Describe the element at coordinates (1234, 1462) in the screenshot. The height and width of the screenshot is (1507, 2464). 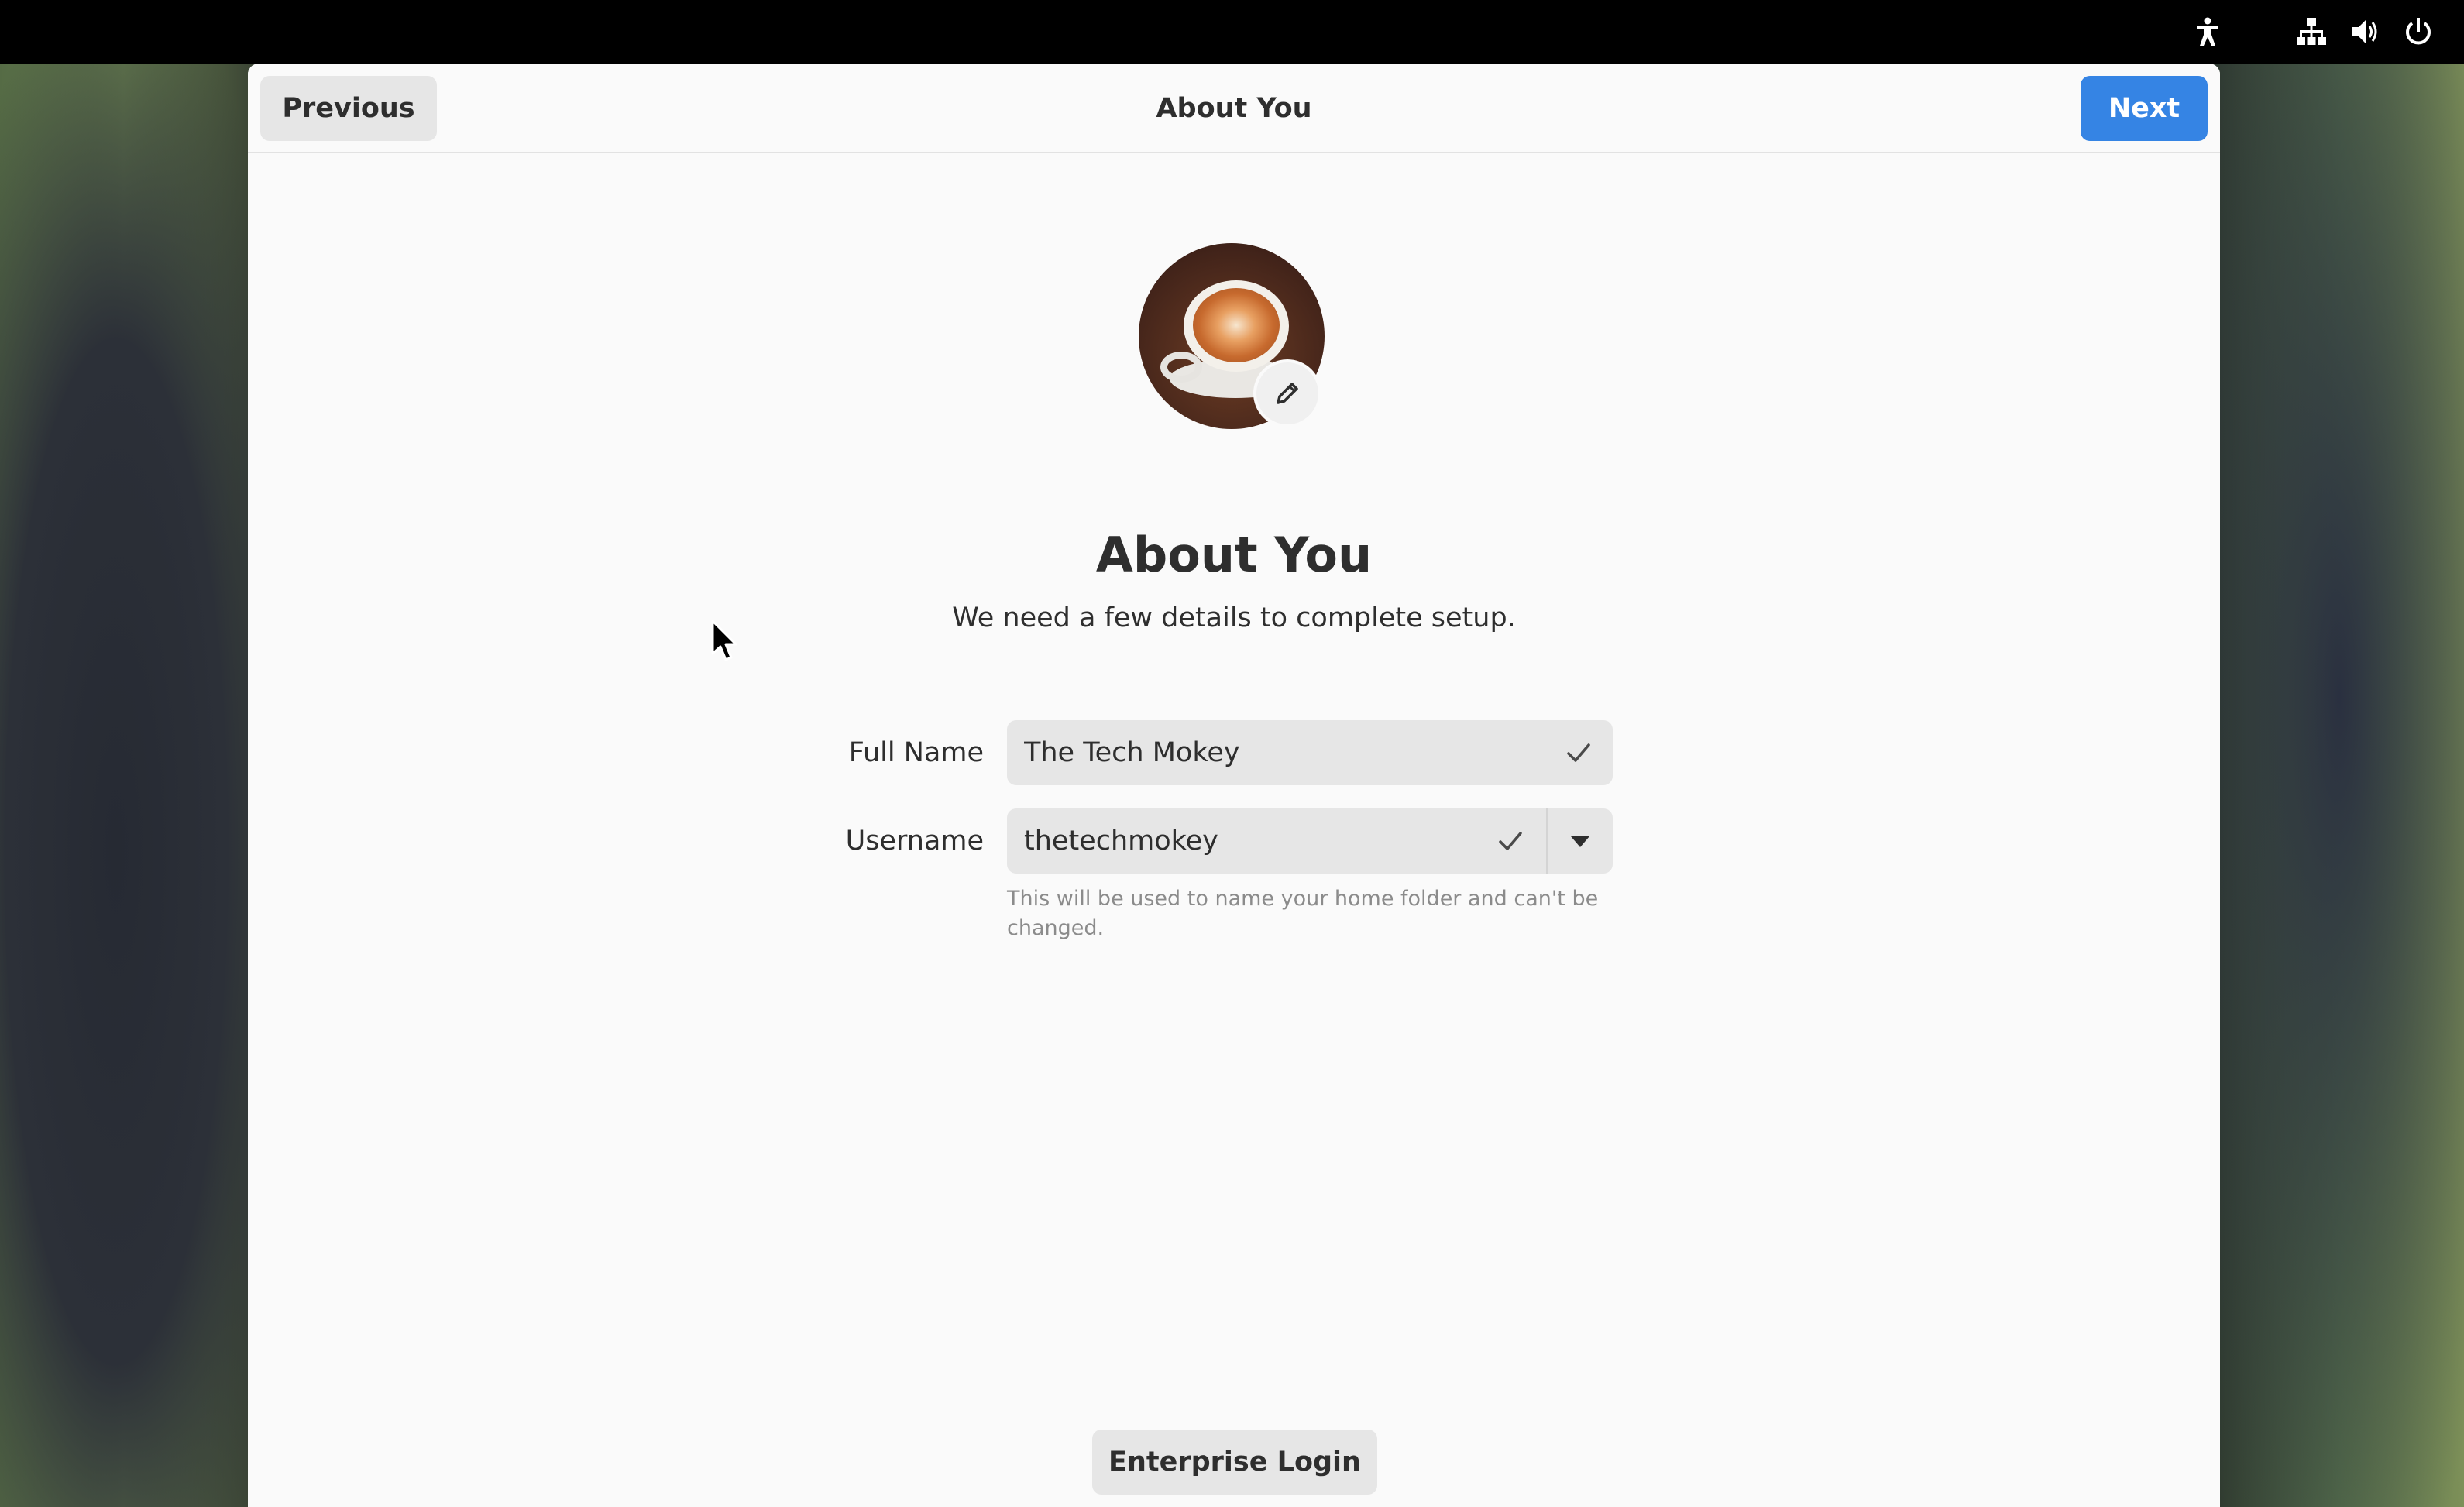
I see `enterprise-login-button: Enterprise Login` at that location.